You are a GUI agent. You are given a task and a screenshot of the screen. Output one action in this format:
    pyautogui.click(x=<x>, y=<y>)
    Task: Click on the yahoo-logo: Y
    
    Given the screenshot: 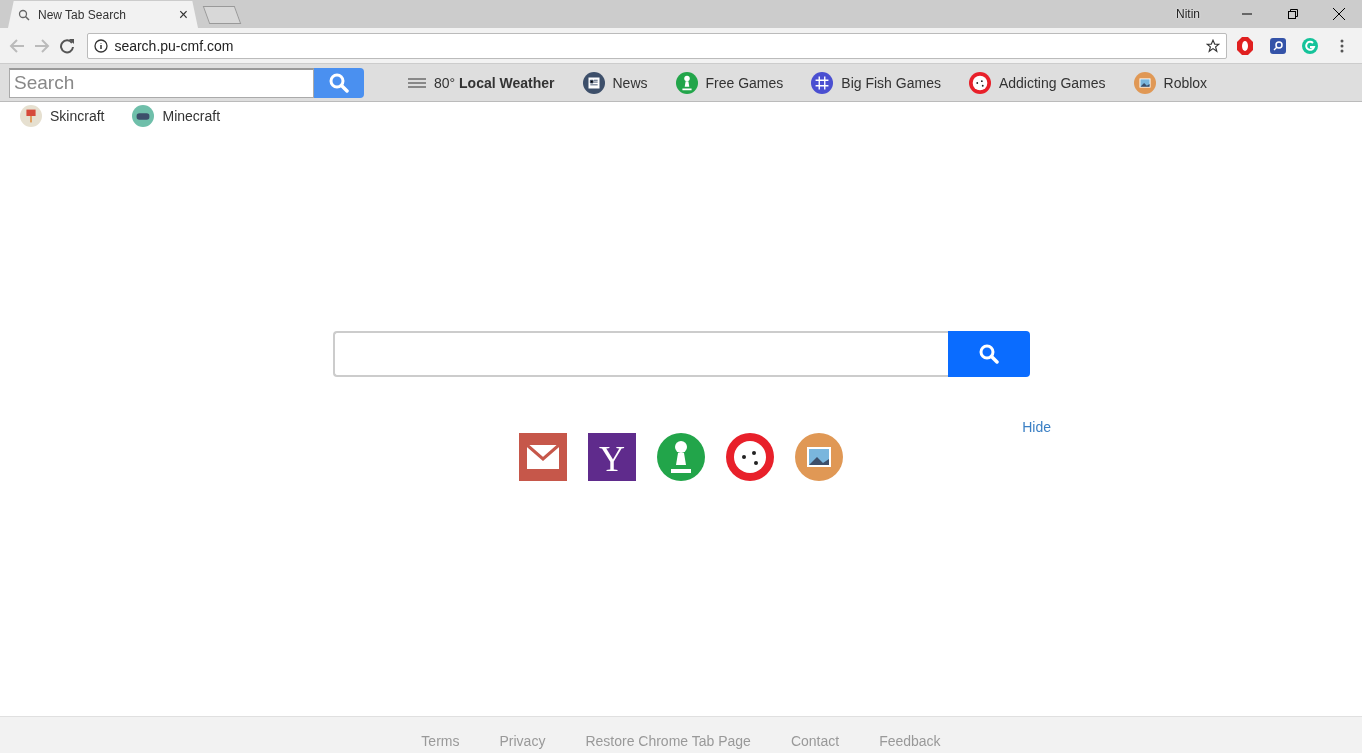 What is the action you would take?
    pyautogui.click(x=612, y=457)
    